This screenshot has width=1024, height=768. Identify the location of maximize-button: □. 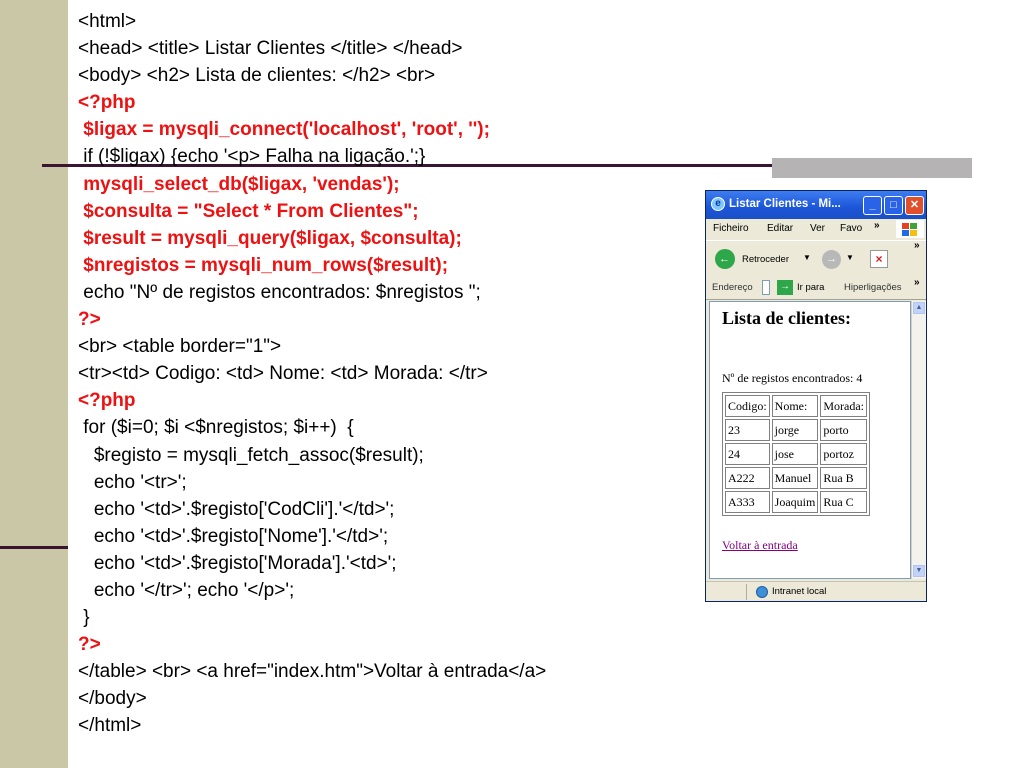
(893, 205).